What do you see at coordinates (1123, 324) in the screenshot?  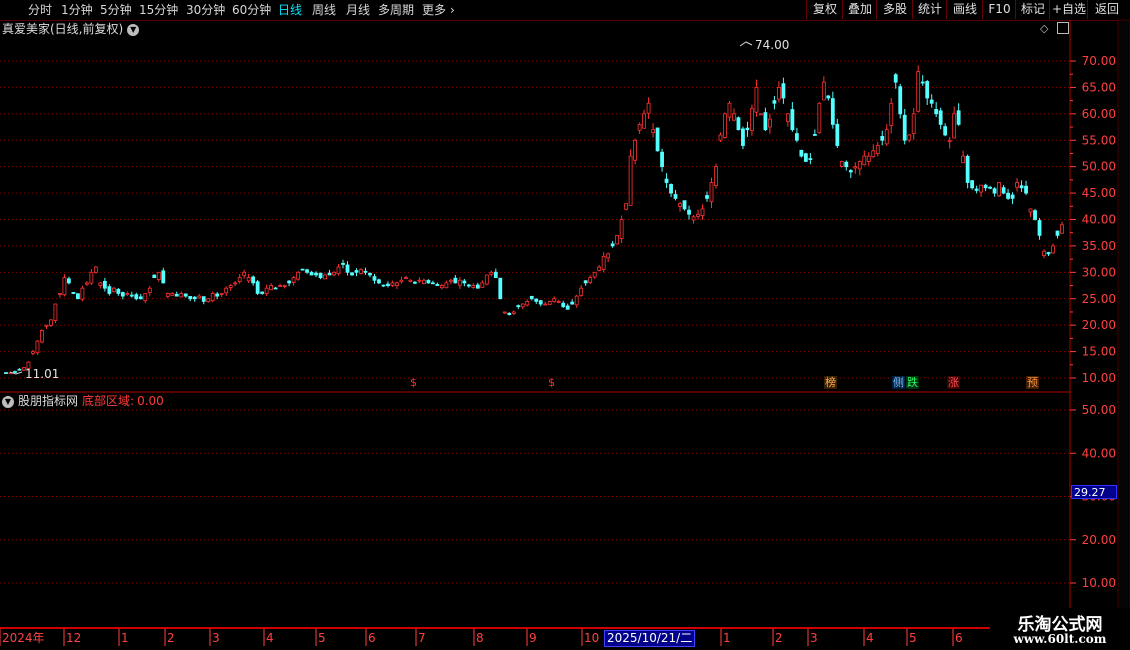 I see `side-scrollbar` at bounding box center [1123, 324].